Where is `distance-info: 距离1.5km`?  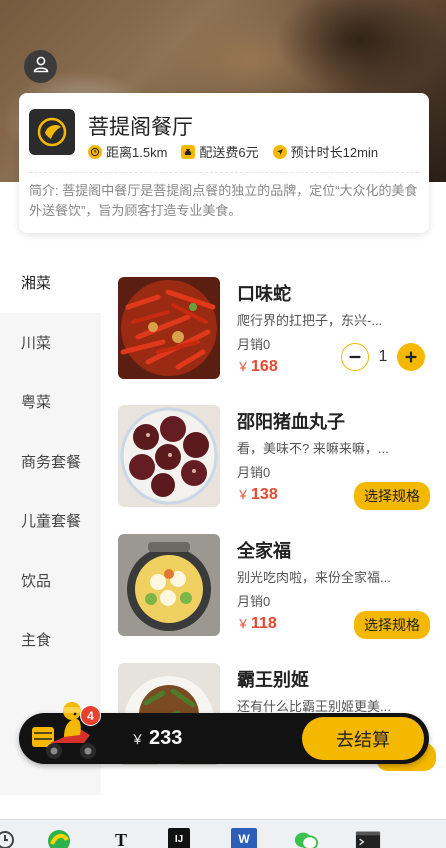 distance-info: 距离1.5km is located at coordinates (127, 151).